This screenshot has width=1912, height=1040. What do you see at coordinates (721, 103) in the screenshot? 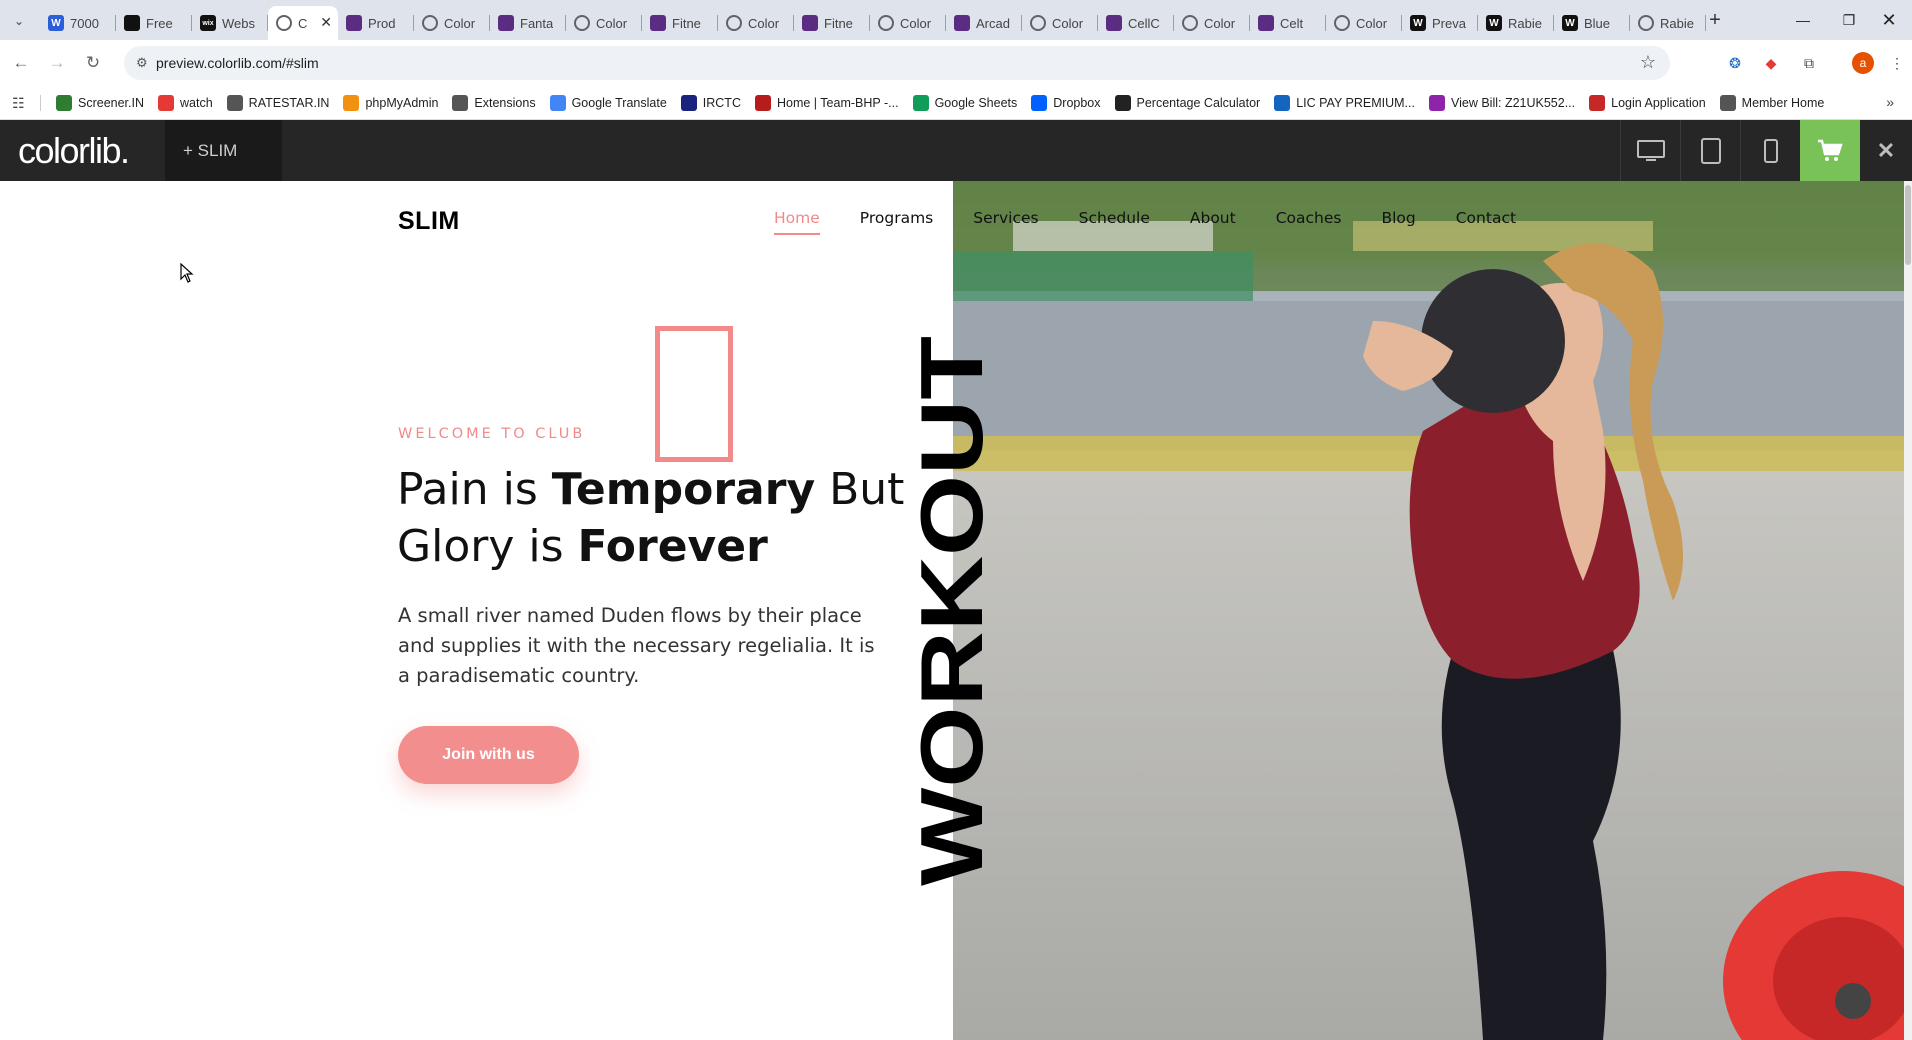
I see `bookmark-label: IRCTC` at bounding box center [721, 103].